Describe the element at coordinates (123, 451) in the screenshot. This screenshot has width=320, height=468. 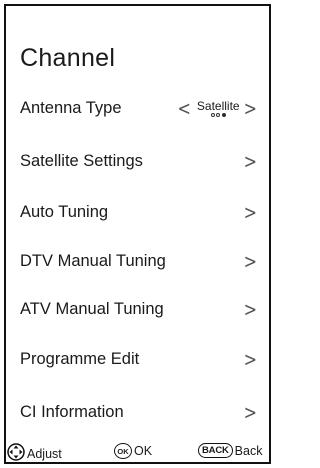
I see `ok-button-icon: OK` at that location.